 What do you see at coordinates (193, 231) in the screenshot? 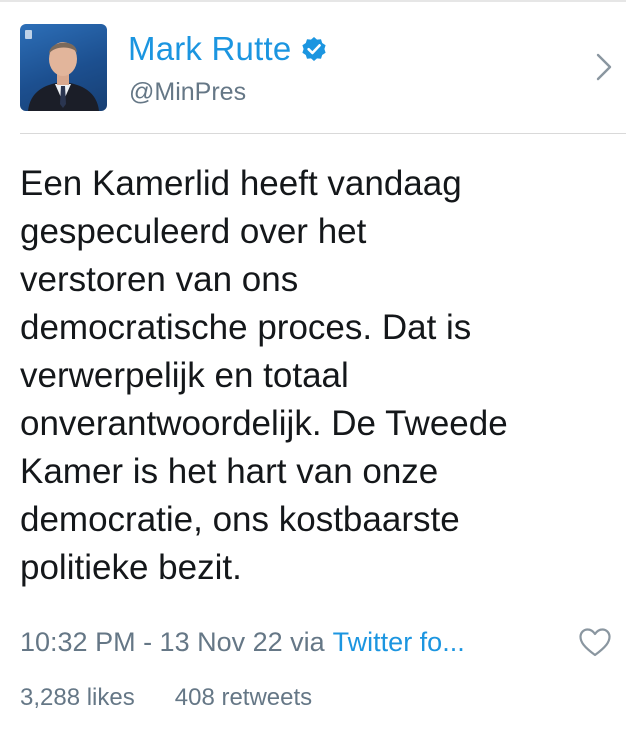
I see `tweet-line: gespeculeerd over het` at bounding box center [193, 231].